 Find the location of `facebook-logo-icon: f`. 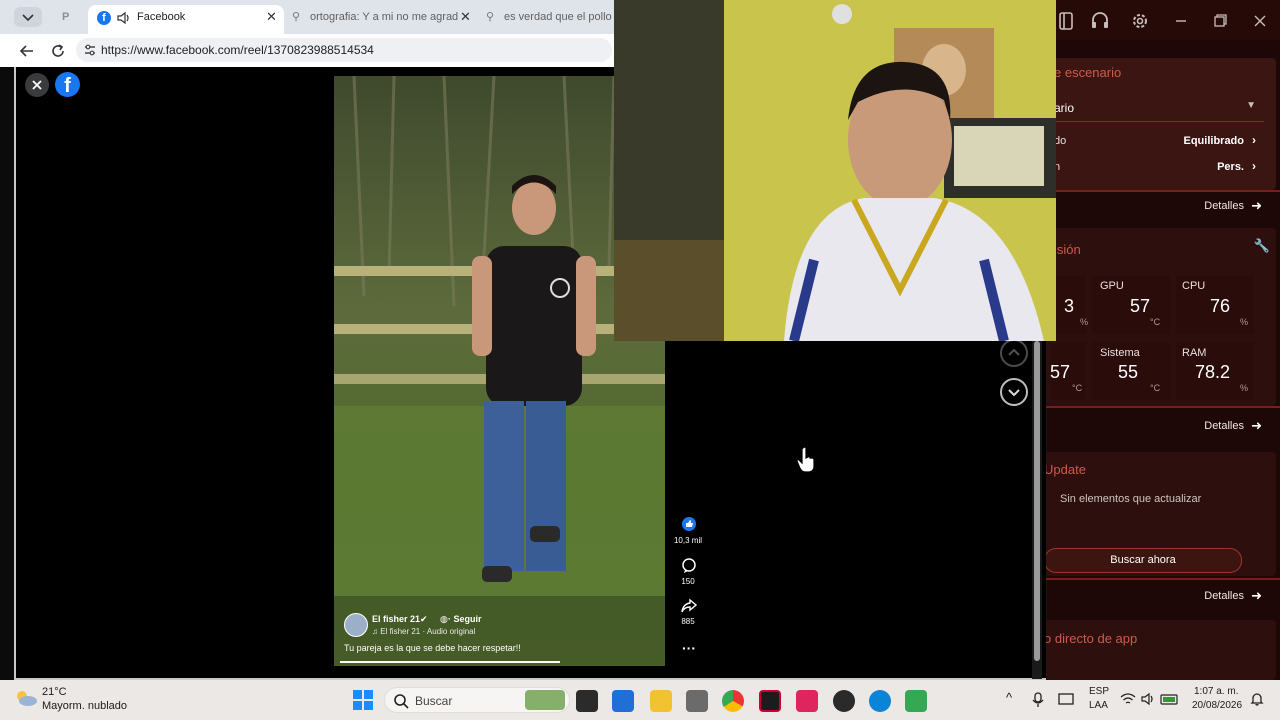

facebook-logo-icon: f is located at coordinates (67, 84).